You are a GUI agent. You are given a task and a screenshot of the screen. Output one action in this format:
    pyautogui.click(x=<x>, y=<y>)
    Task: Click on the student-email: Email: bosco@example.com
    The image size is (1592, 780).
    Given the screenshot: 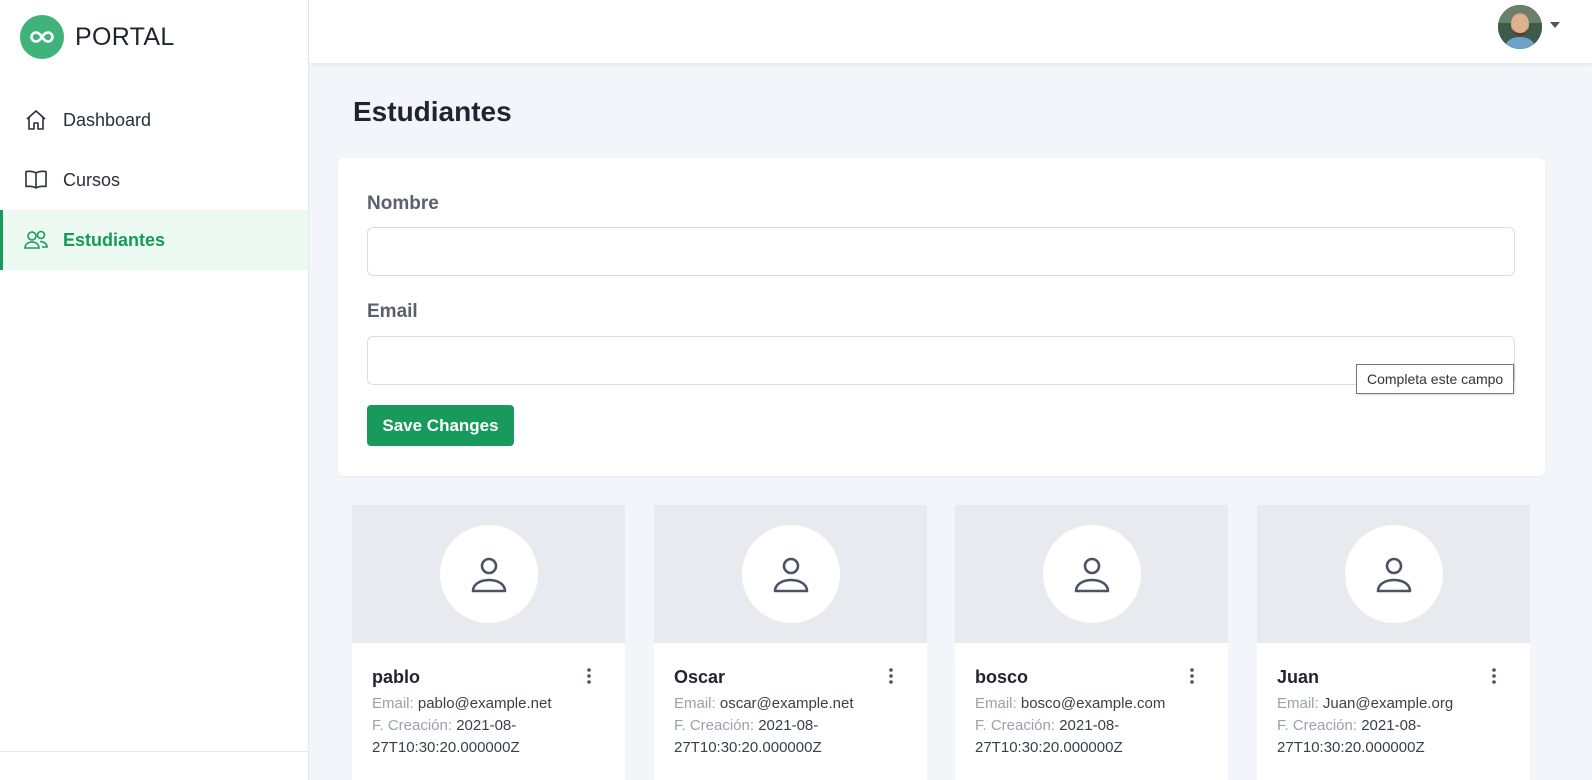 What is the action you would take?
    pyautogui.click(x=1070, y=703)
    